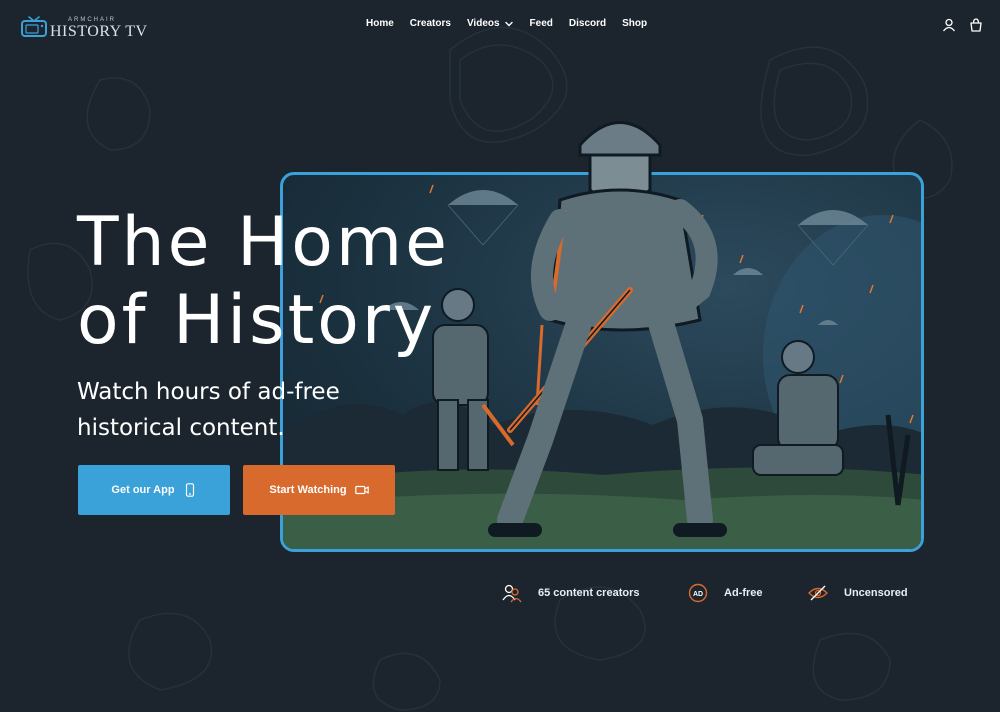  What do you see at coordinates (634, 23) in the screenshot?
I see `nav-shop: Shop` at bounding box center [634, 23].